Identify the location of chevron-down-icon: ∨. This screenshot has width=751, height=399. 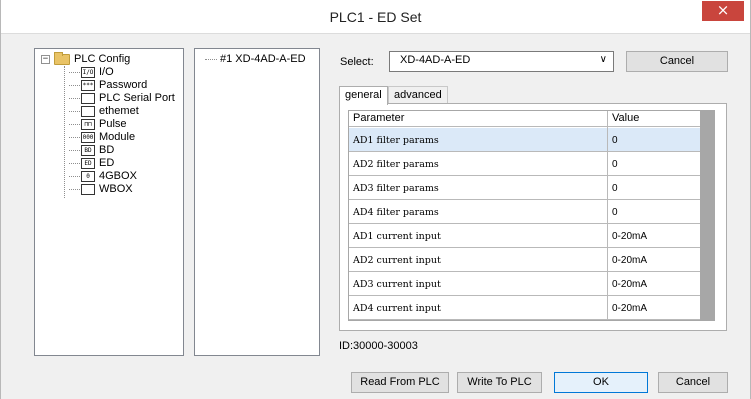
(603, 59).